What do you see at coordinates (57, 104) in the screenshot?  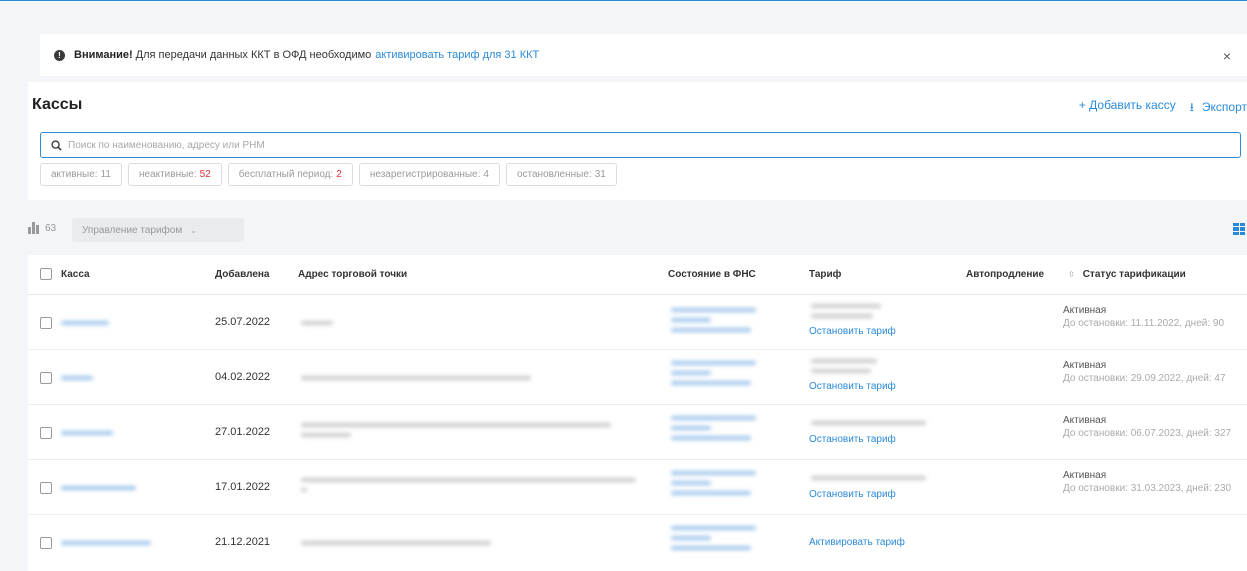 I see `page-title: Кассы` at bounding box center [57, 104].